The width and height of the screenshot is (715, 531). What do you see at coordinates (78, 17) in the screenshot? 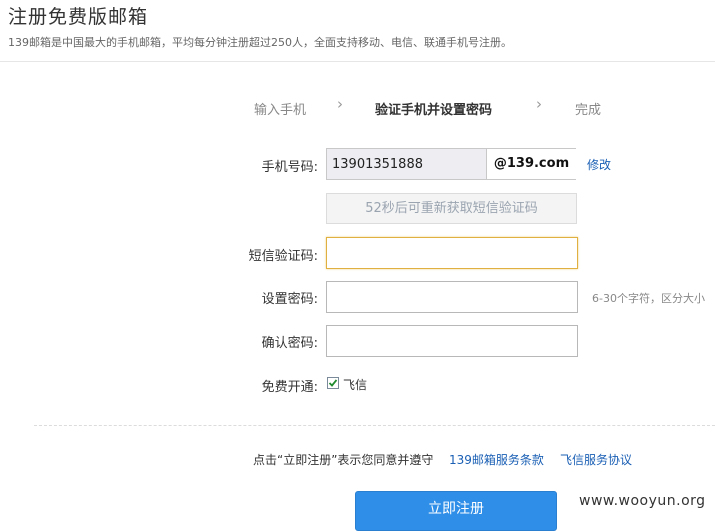
I see `page-title: 注册免费版邮箱` at bounding box center [78, 17].